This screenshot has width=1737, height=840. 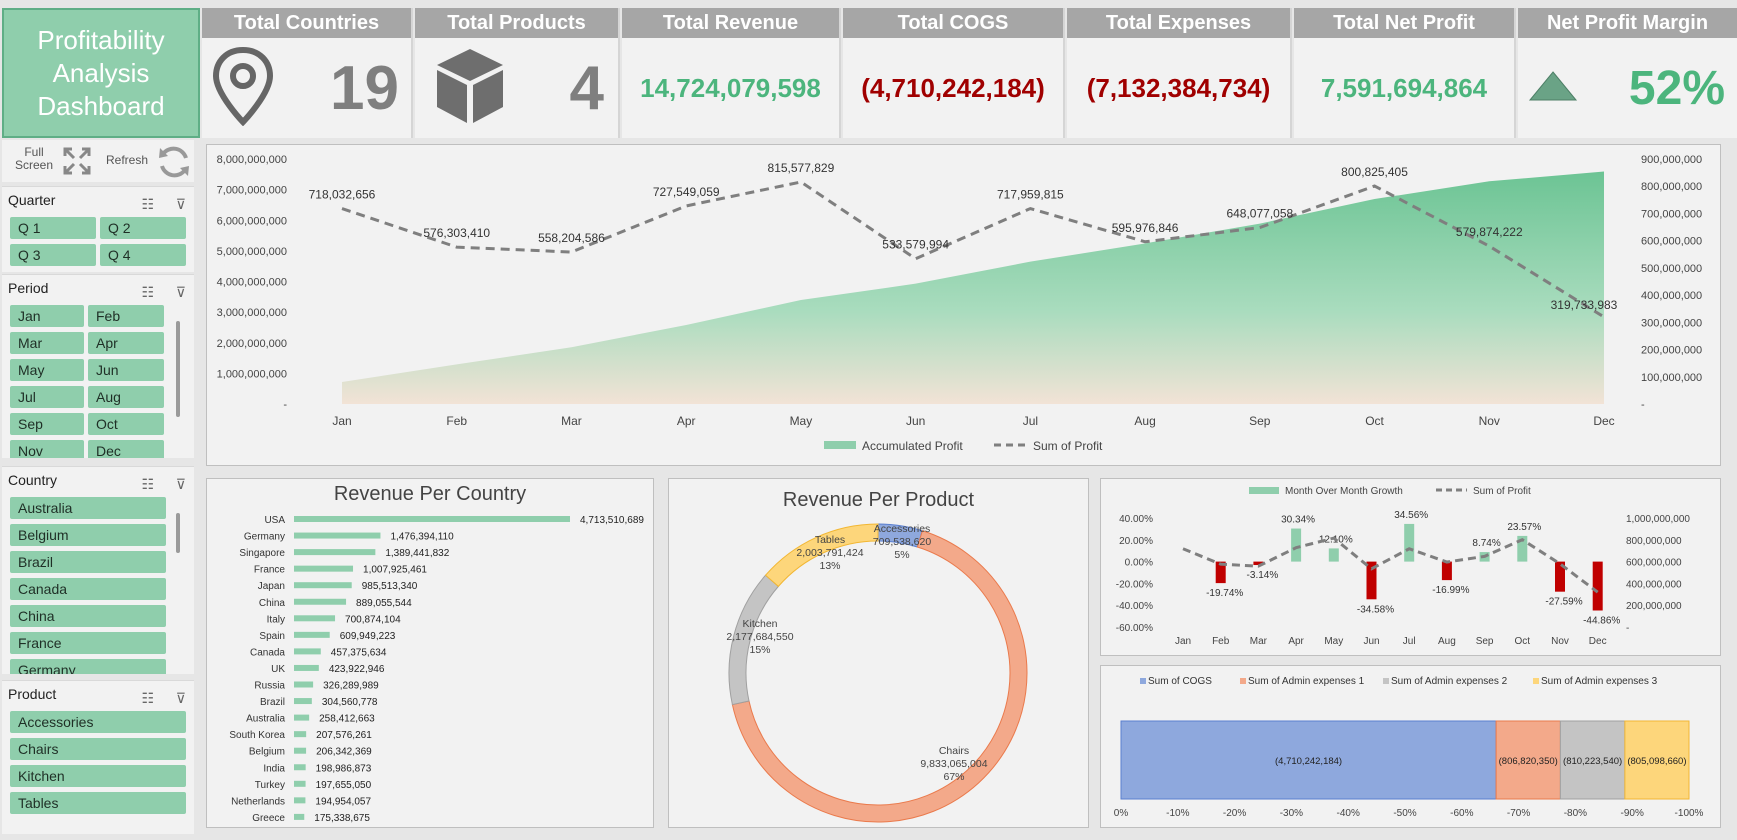 What do you see at coordinates (272, 636) in the screenshot?
I see `category-label: Spain` at bounding box center [272, 636].